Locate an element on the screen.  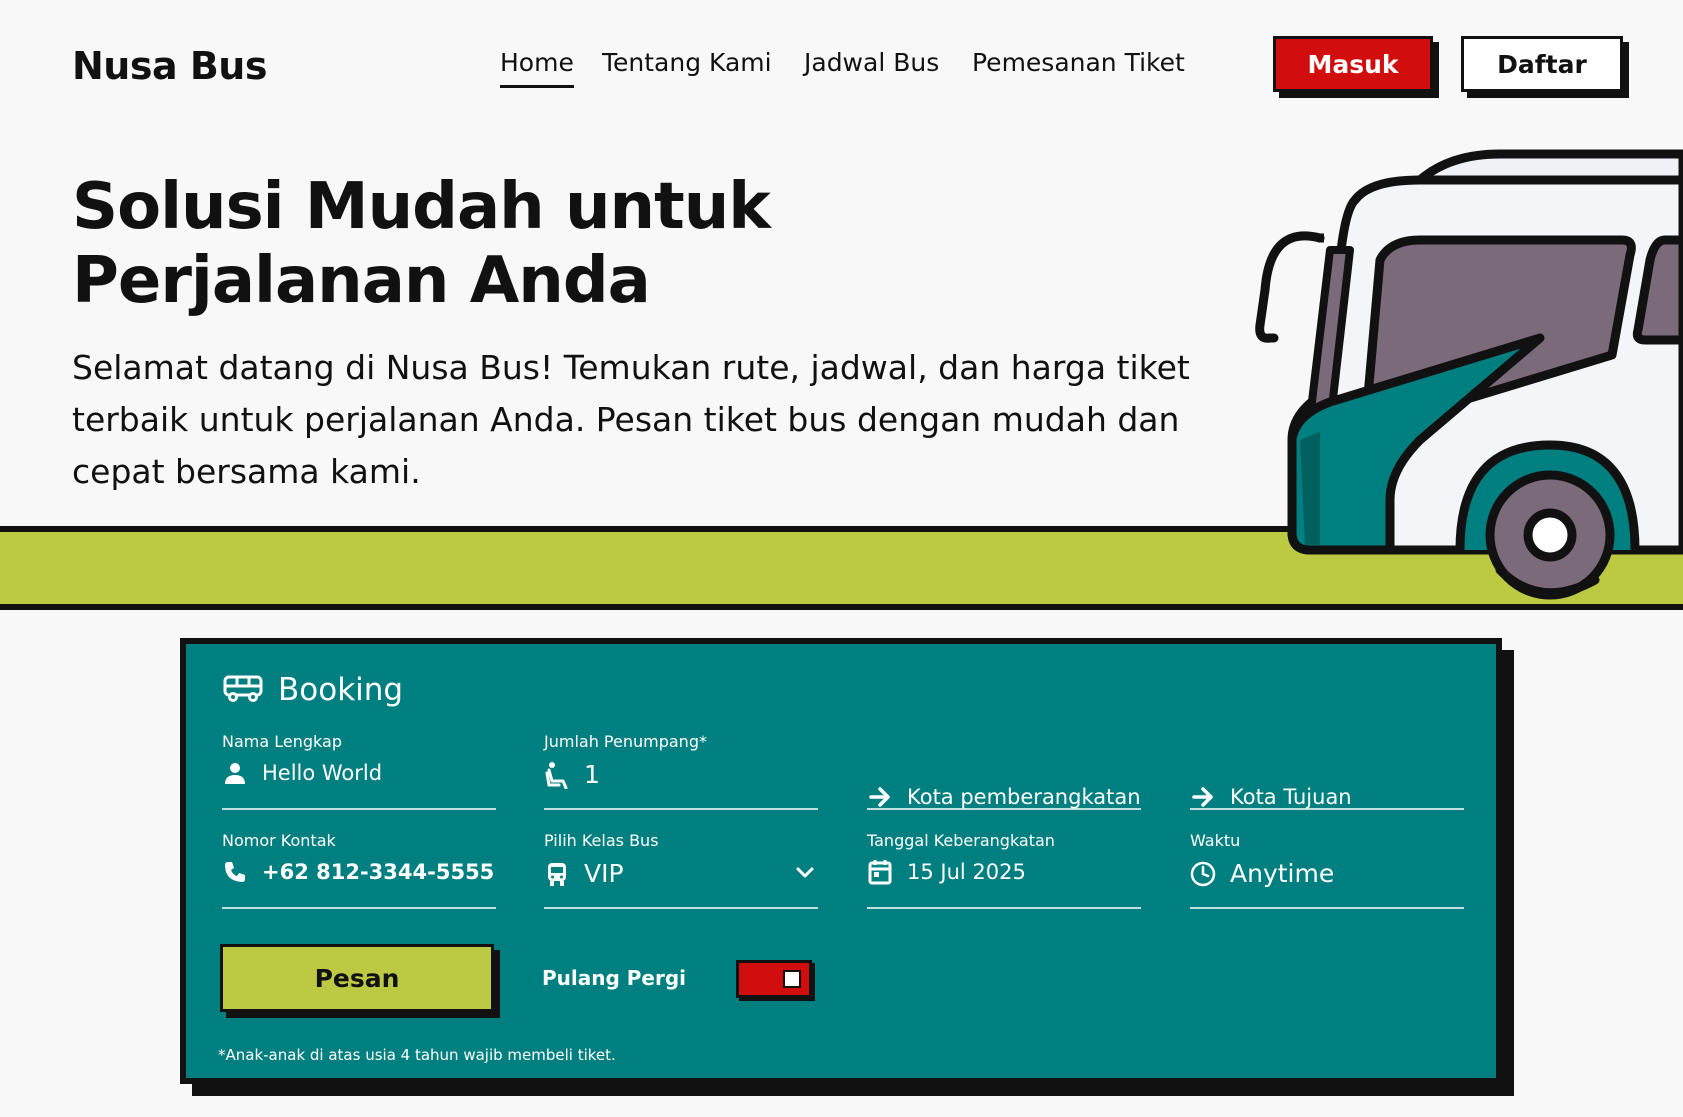
nav-pemesanan-tiket: Pemesanan Tiket is located at coordinates (1078, 66).